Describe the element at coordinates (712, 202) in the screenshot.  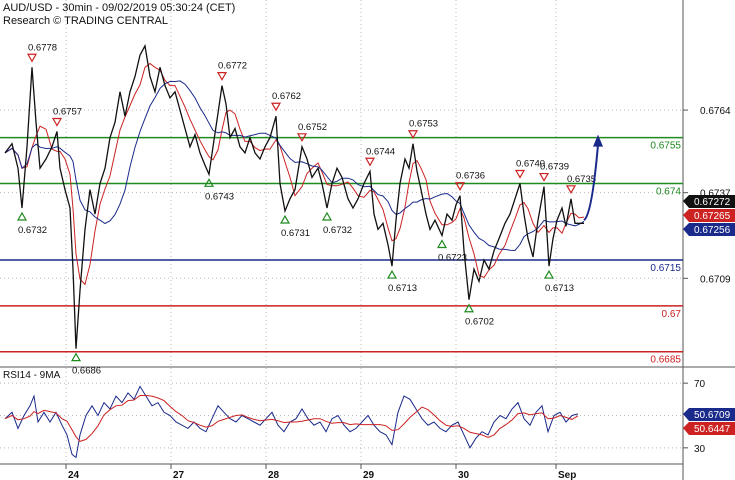
I see `price-badge-label: 0.67272` at that location.